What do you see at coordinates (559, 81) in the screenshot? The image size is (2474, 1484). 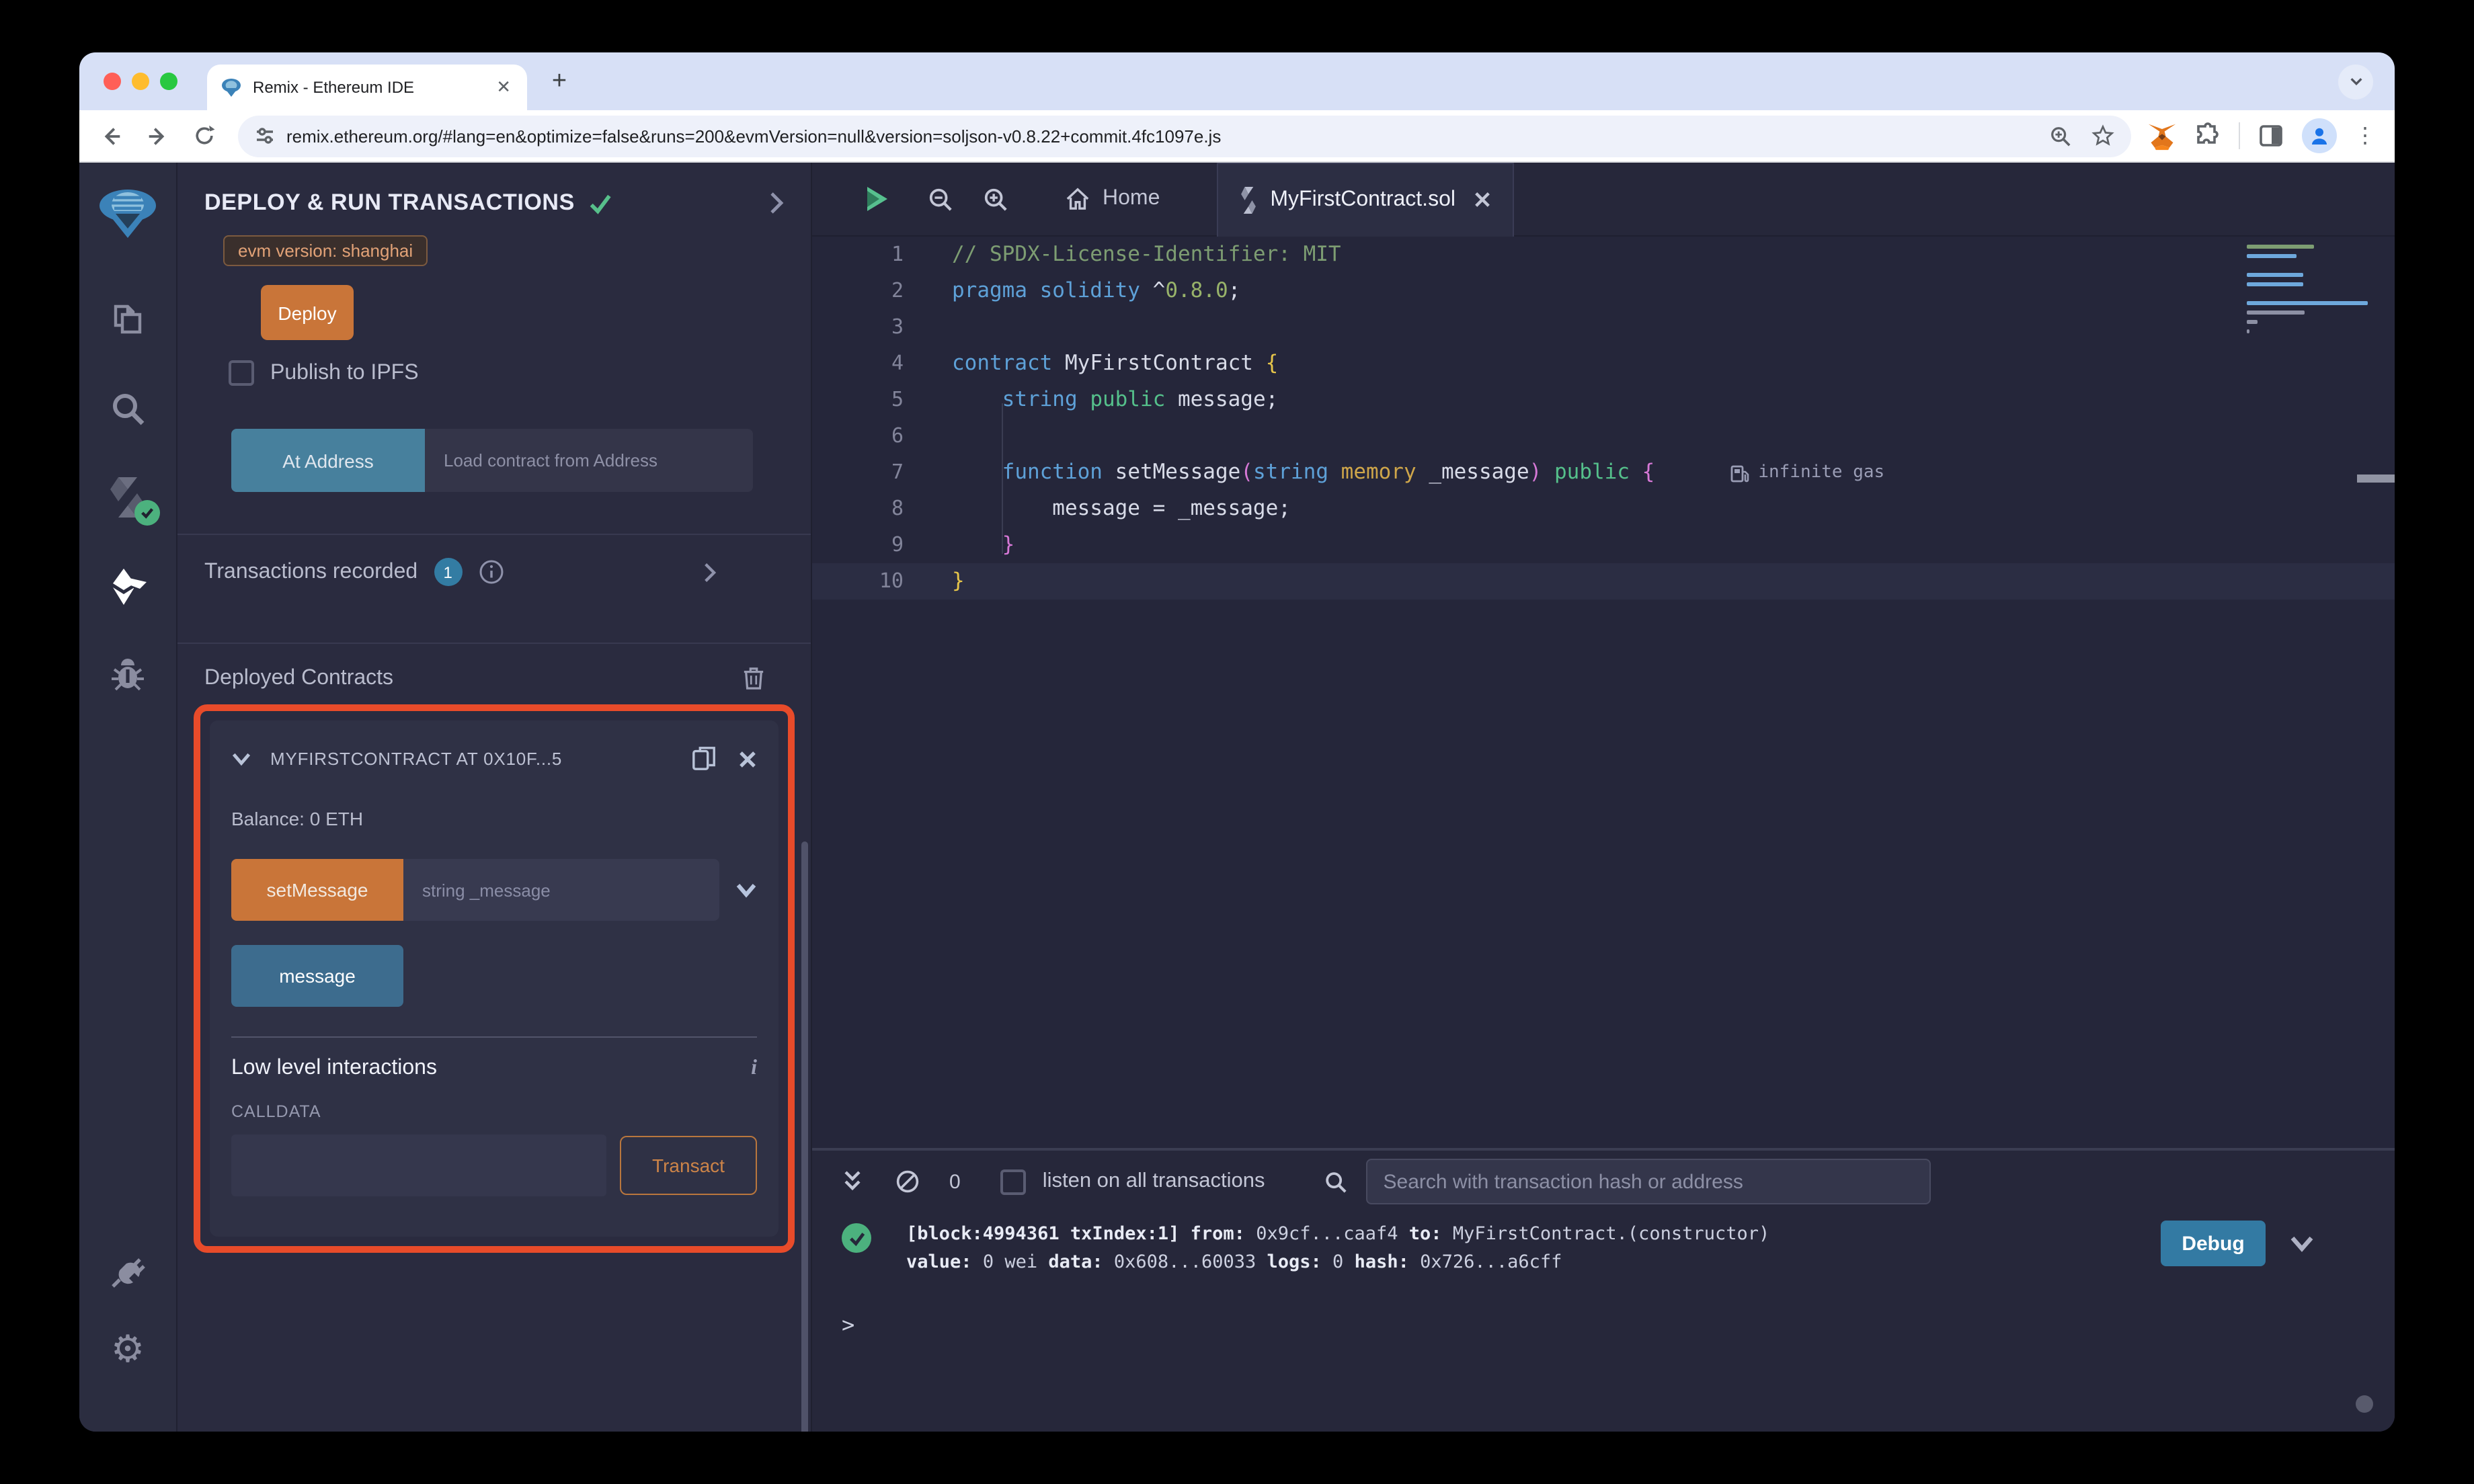 I see `new-tab-button: +` at bounding box center [559, 81].